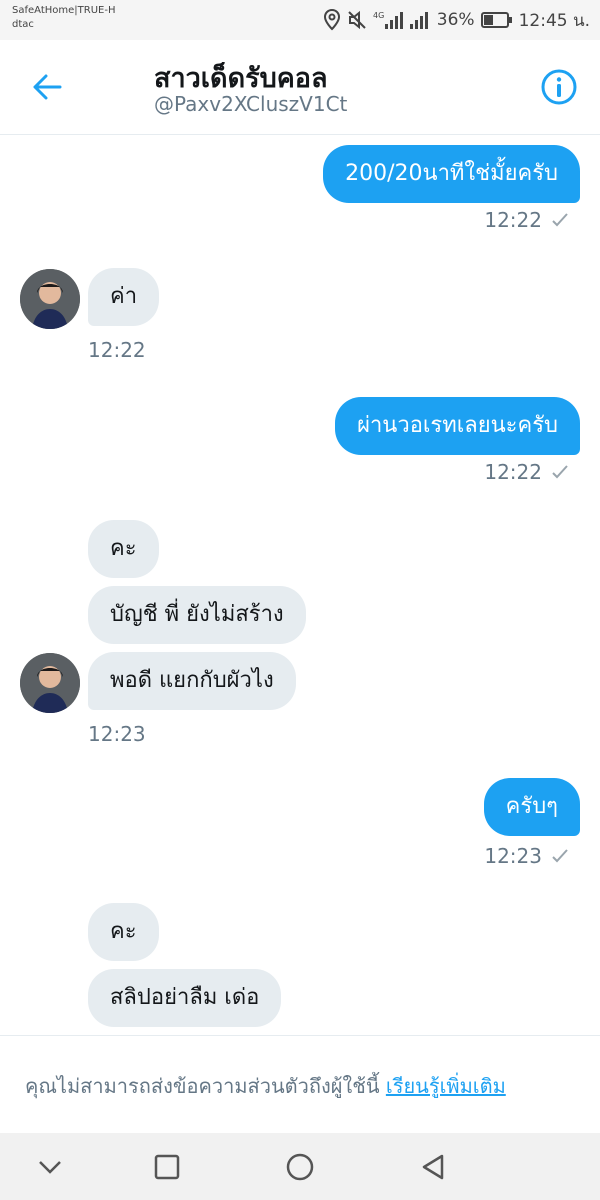  Describe the element at coordinates (185, 998) in the screenshot. I see `incoming-message: สลิปอย่าลืม เด่อ` at that location.